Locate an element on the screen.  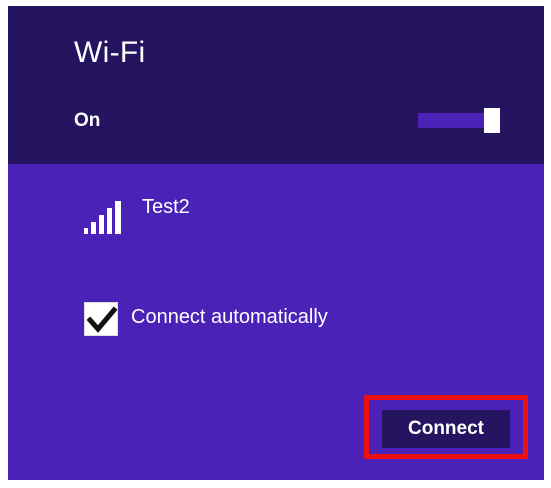
wifi-state-label: On is located at coordinates (87, 120).